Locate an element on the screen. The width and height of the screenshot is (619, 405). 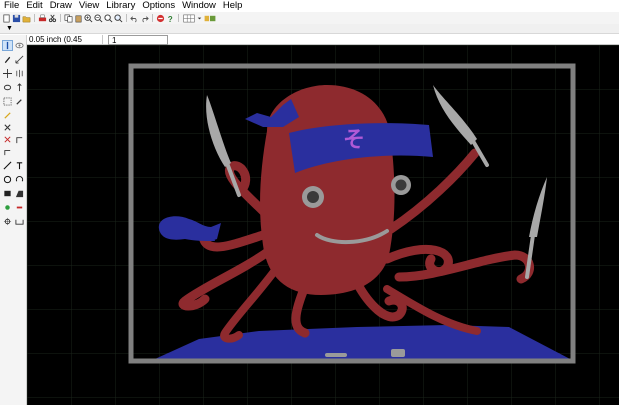
zoom-in-icon is located at coordinates (88, 18).